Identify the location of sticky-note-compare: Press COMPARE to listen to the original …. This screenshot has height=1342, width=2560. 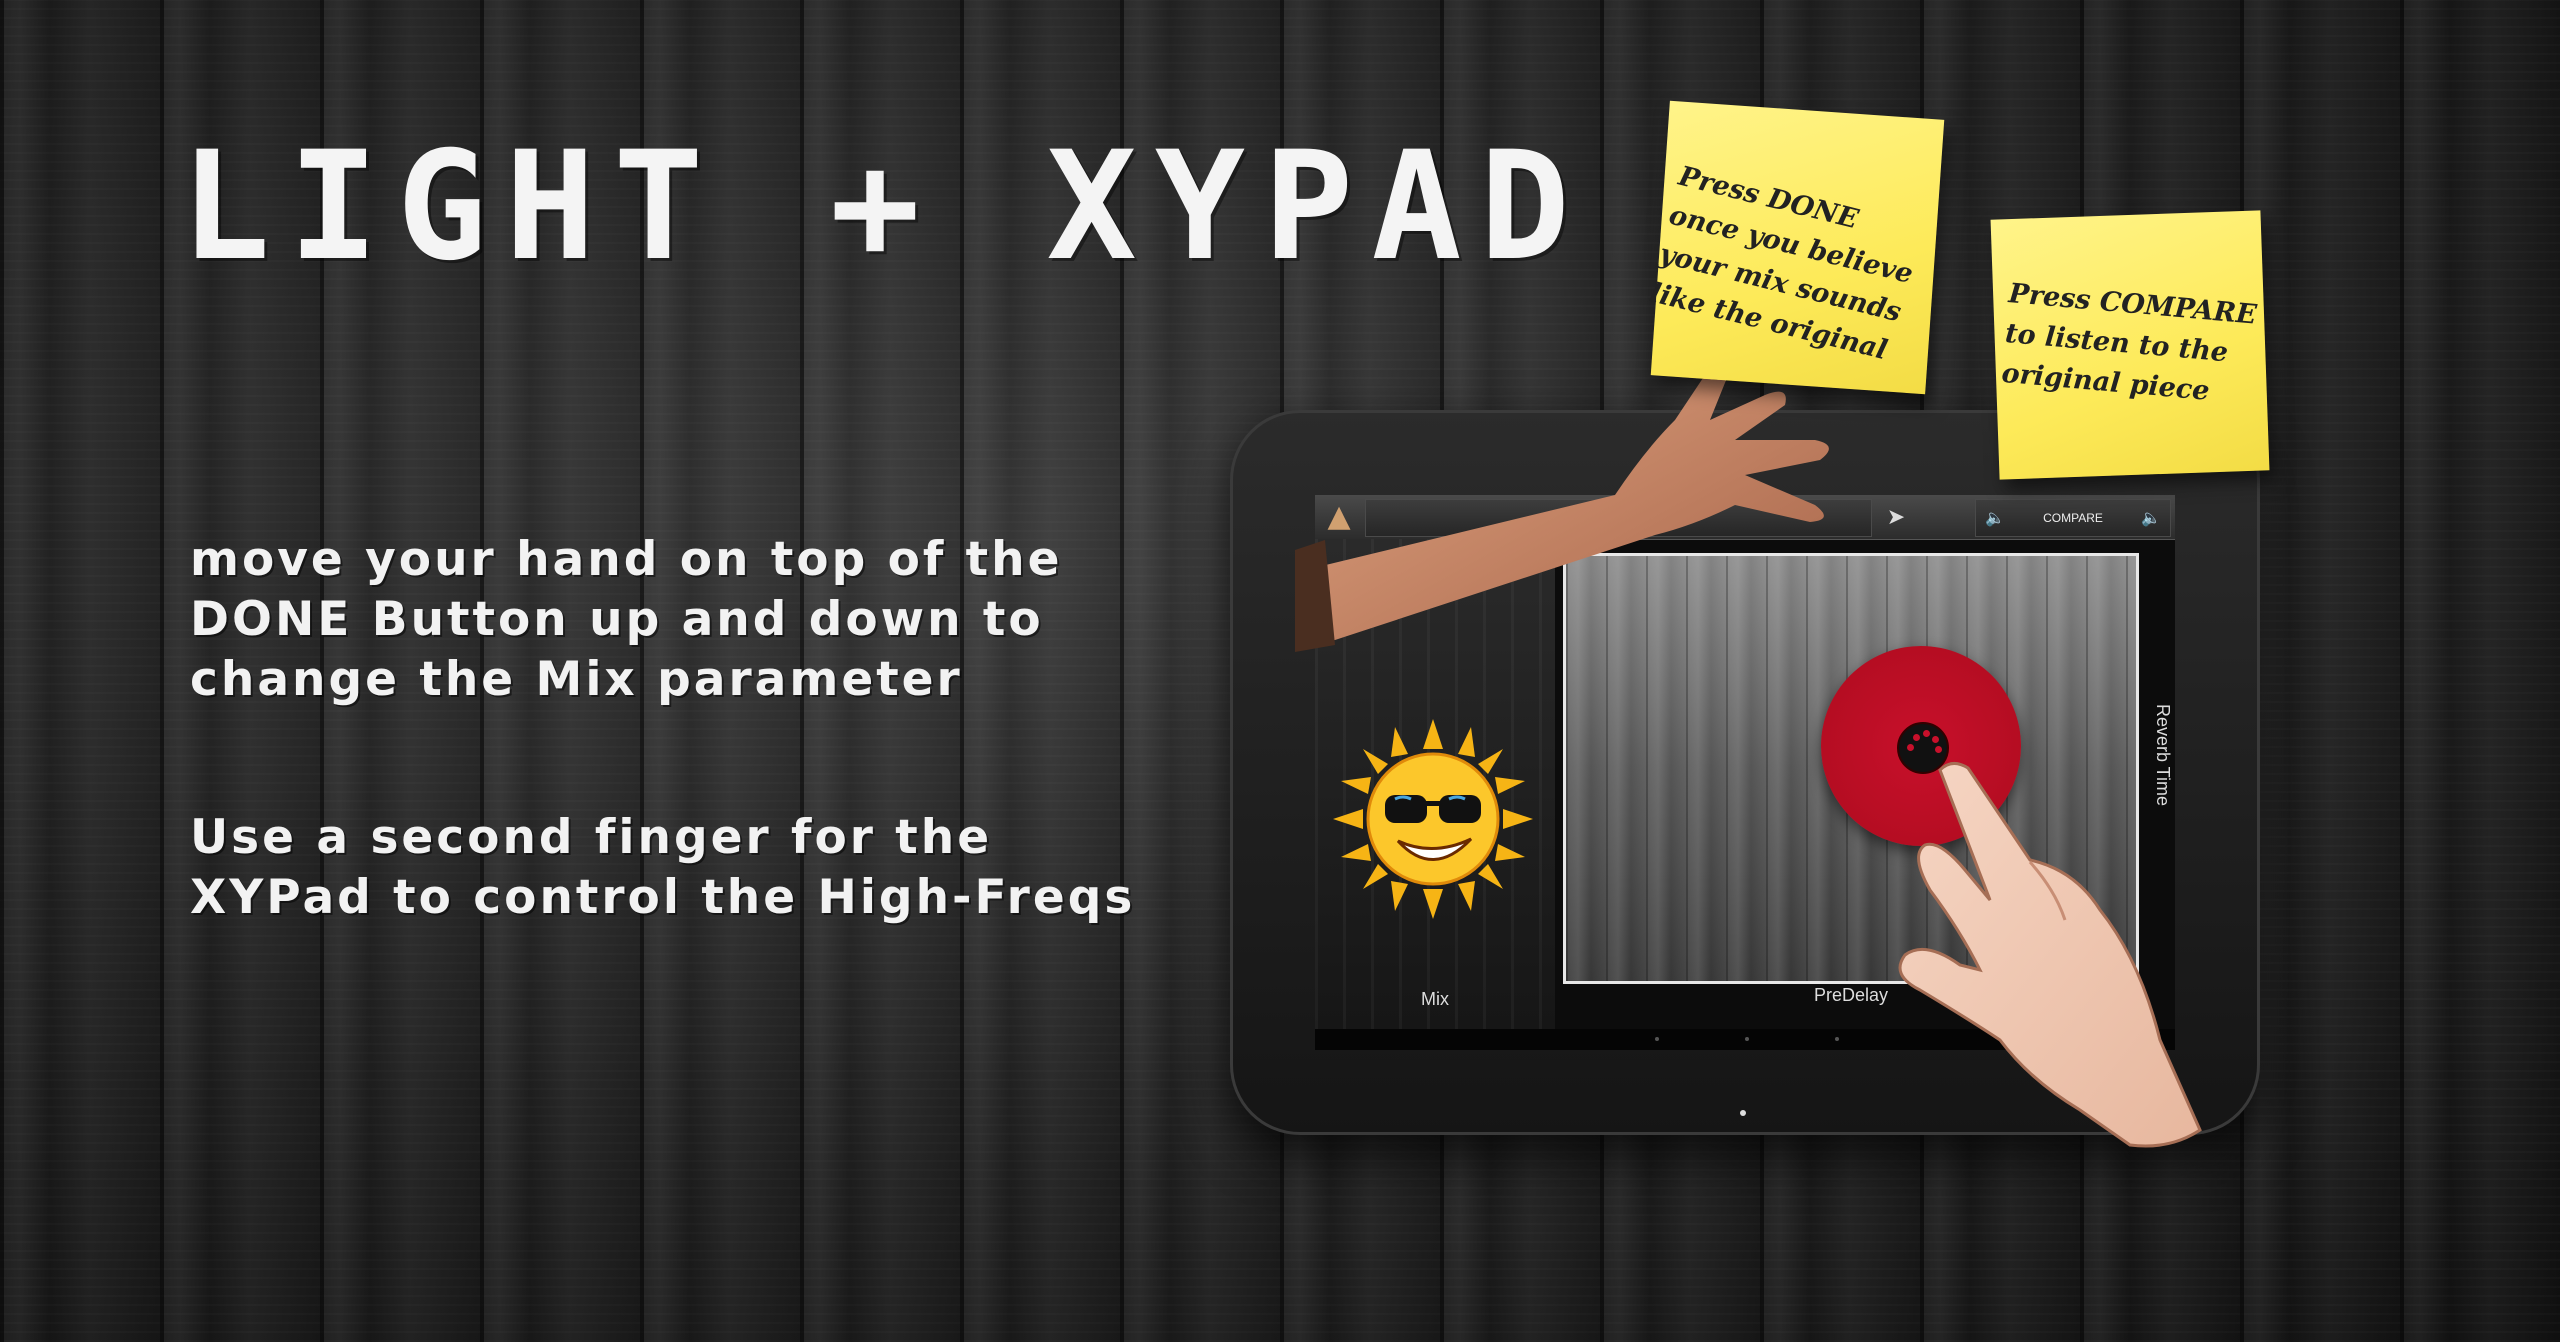
(2130, 345).